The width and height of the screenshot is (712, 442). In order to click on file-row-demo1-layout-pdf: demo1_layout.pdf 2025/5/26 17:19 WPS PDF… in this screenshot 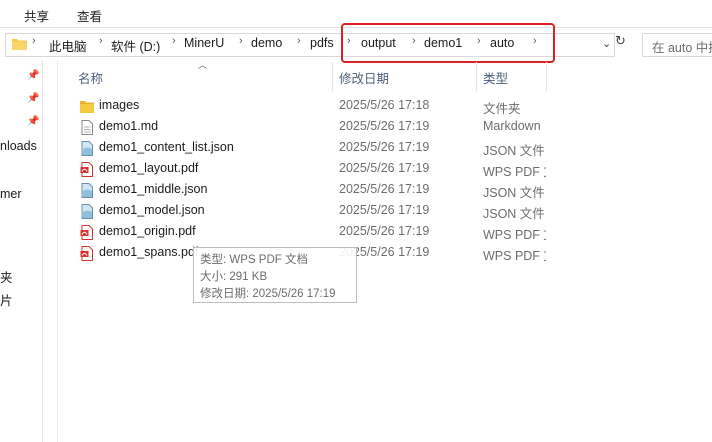, I will do `click(313, 169)`.